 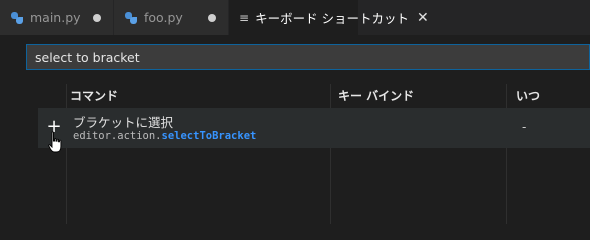 I want to click on command-id-prefix: editor.action., so click(x=117, y=136).